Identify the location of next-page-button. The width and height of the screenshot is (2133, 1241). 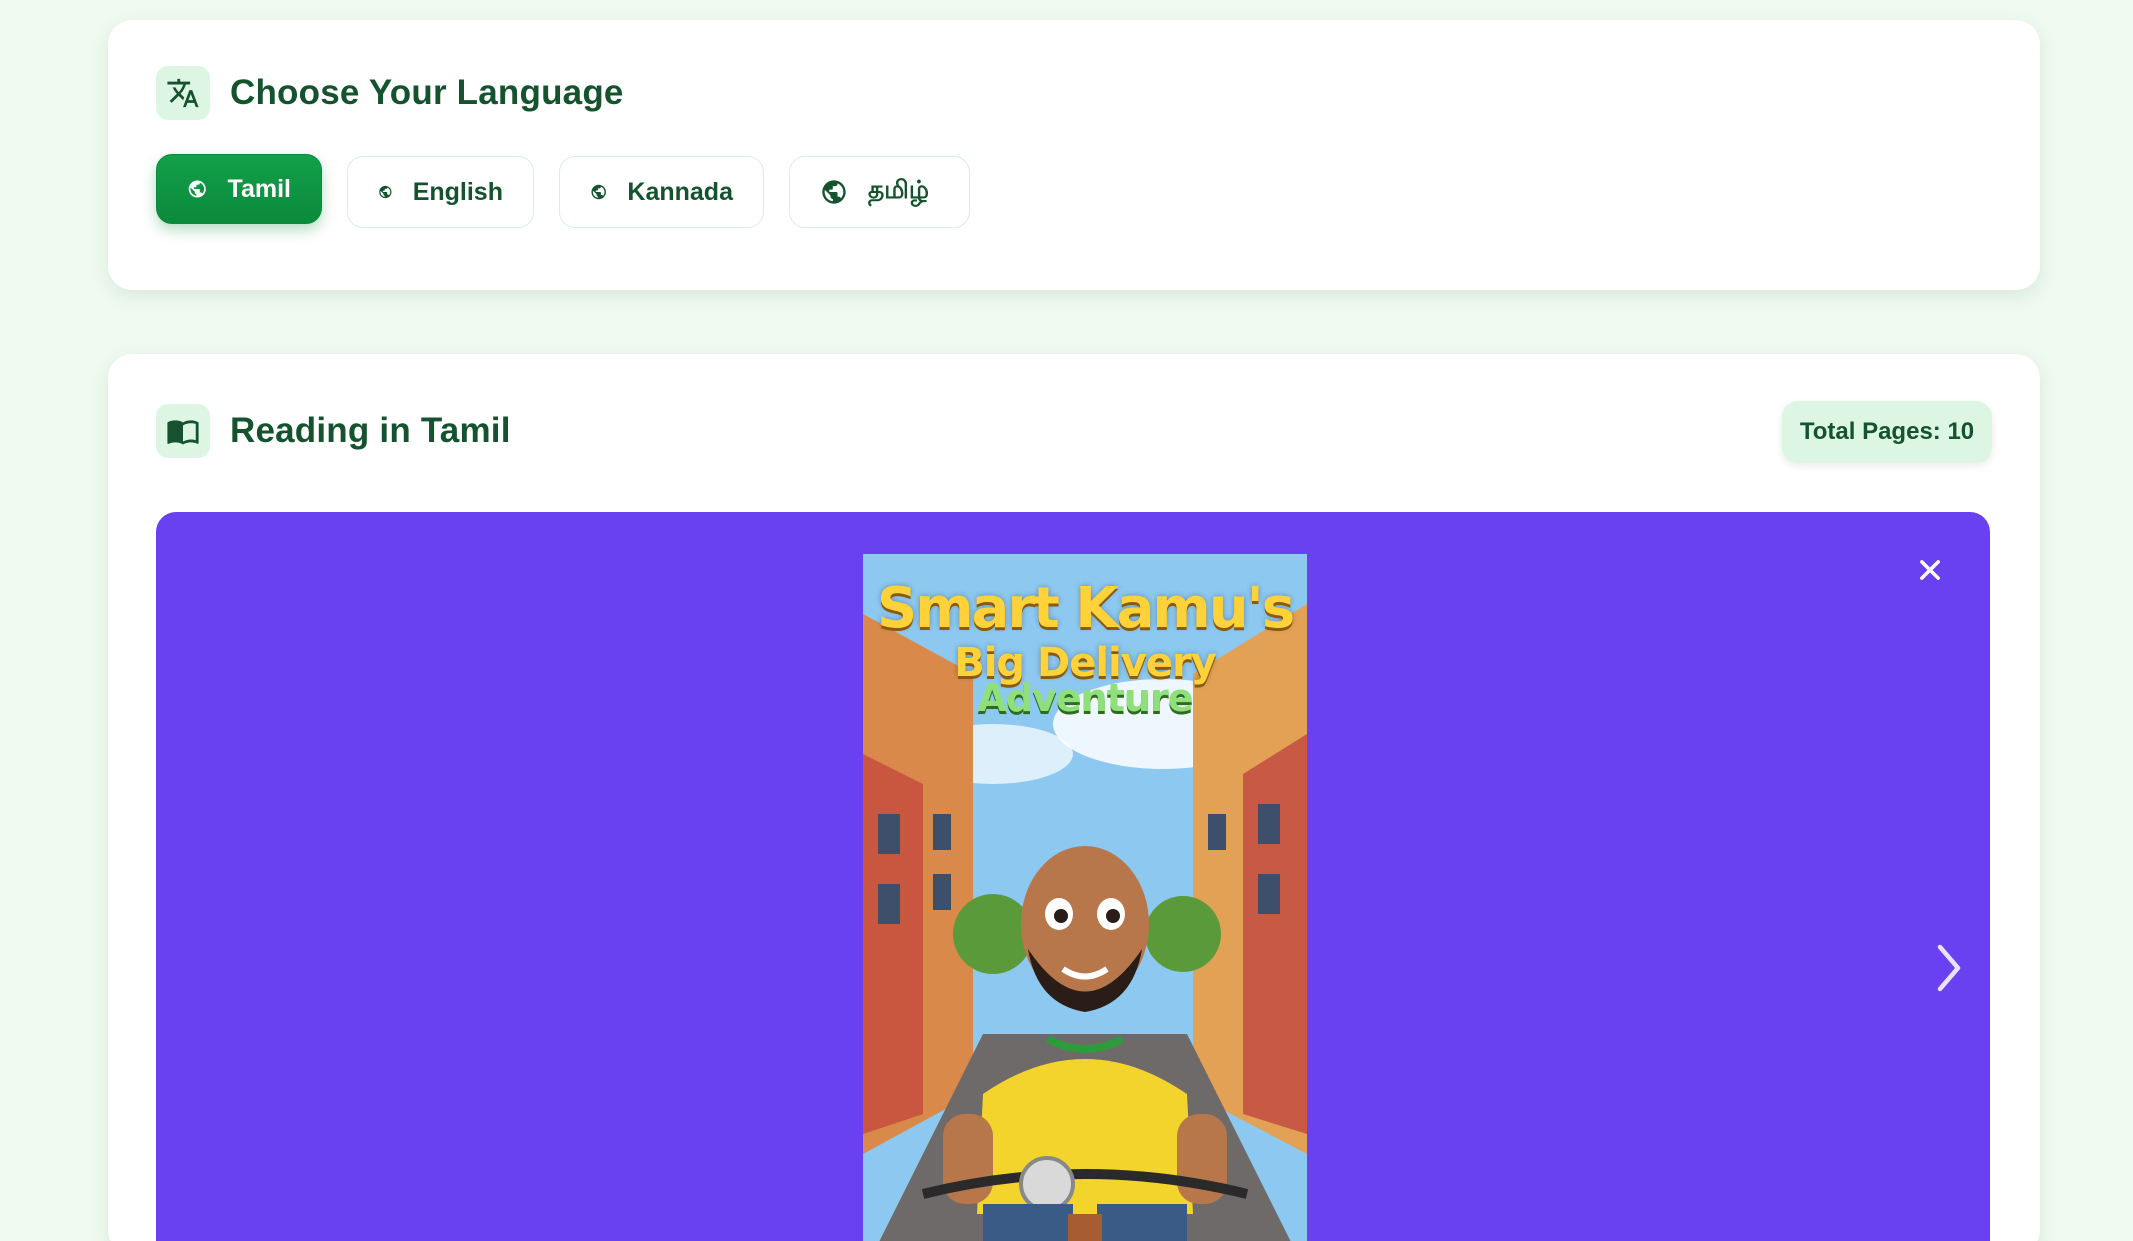
(1949, 968).